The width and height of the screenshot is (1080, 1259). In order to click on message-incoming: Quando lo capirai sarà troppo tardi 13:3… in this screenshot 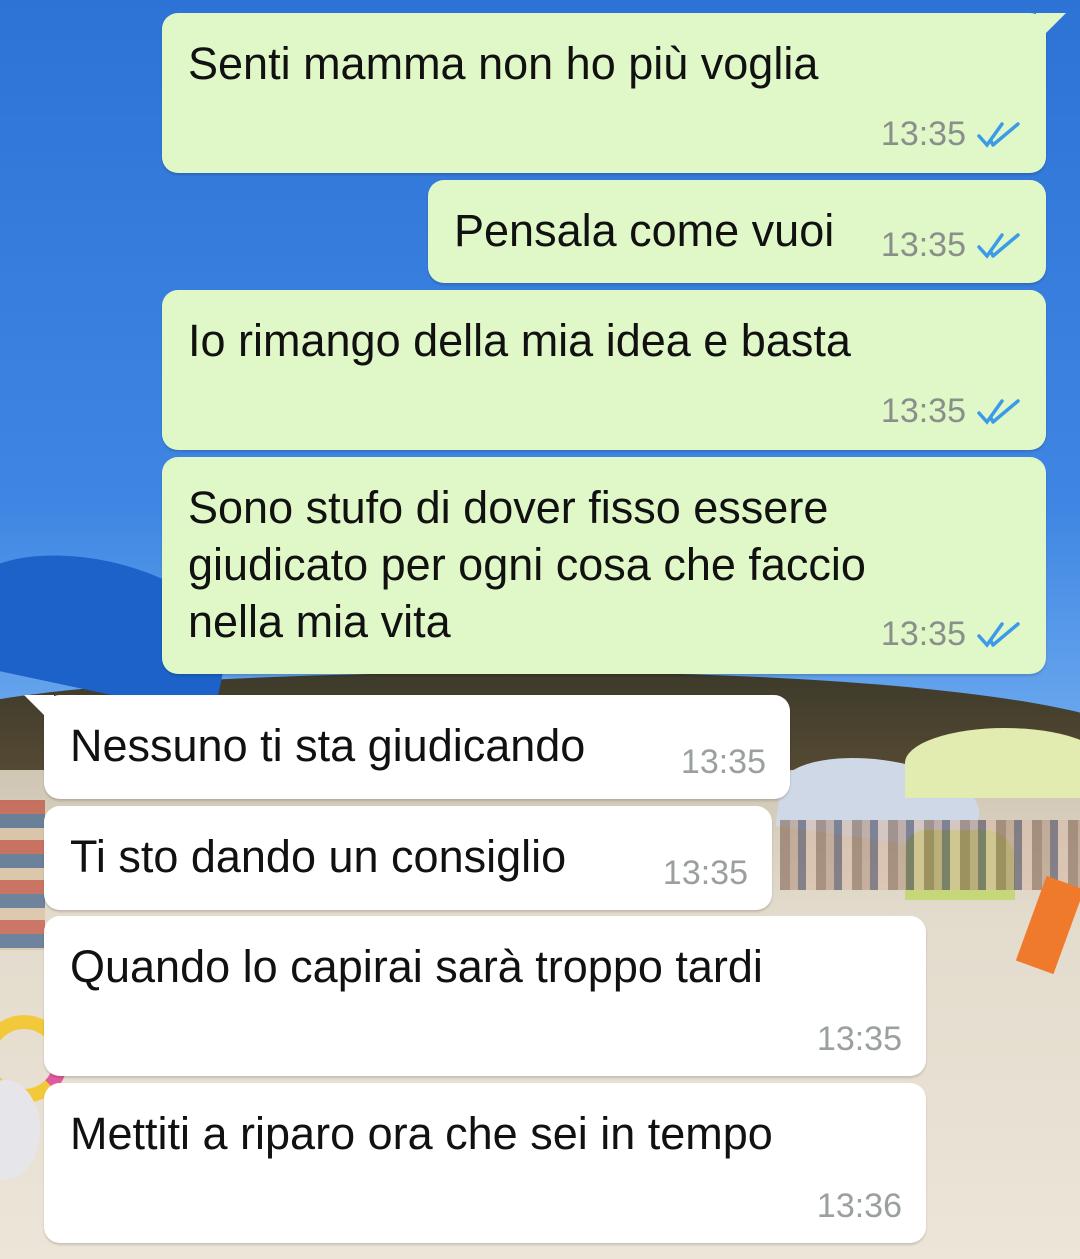, I will do `click(485, 996)`.